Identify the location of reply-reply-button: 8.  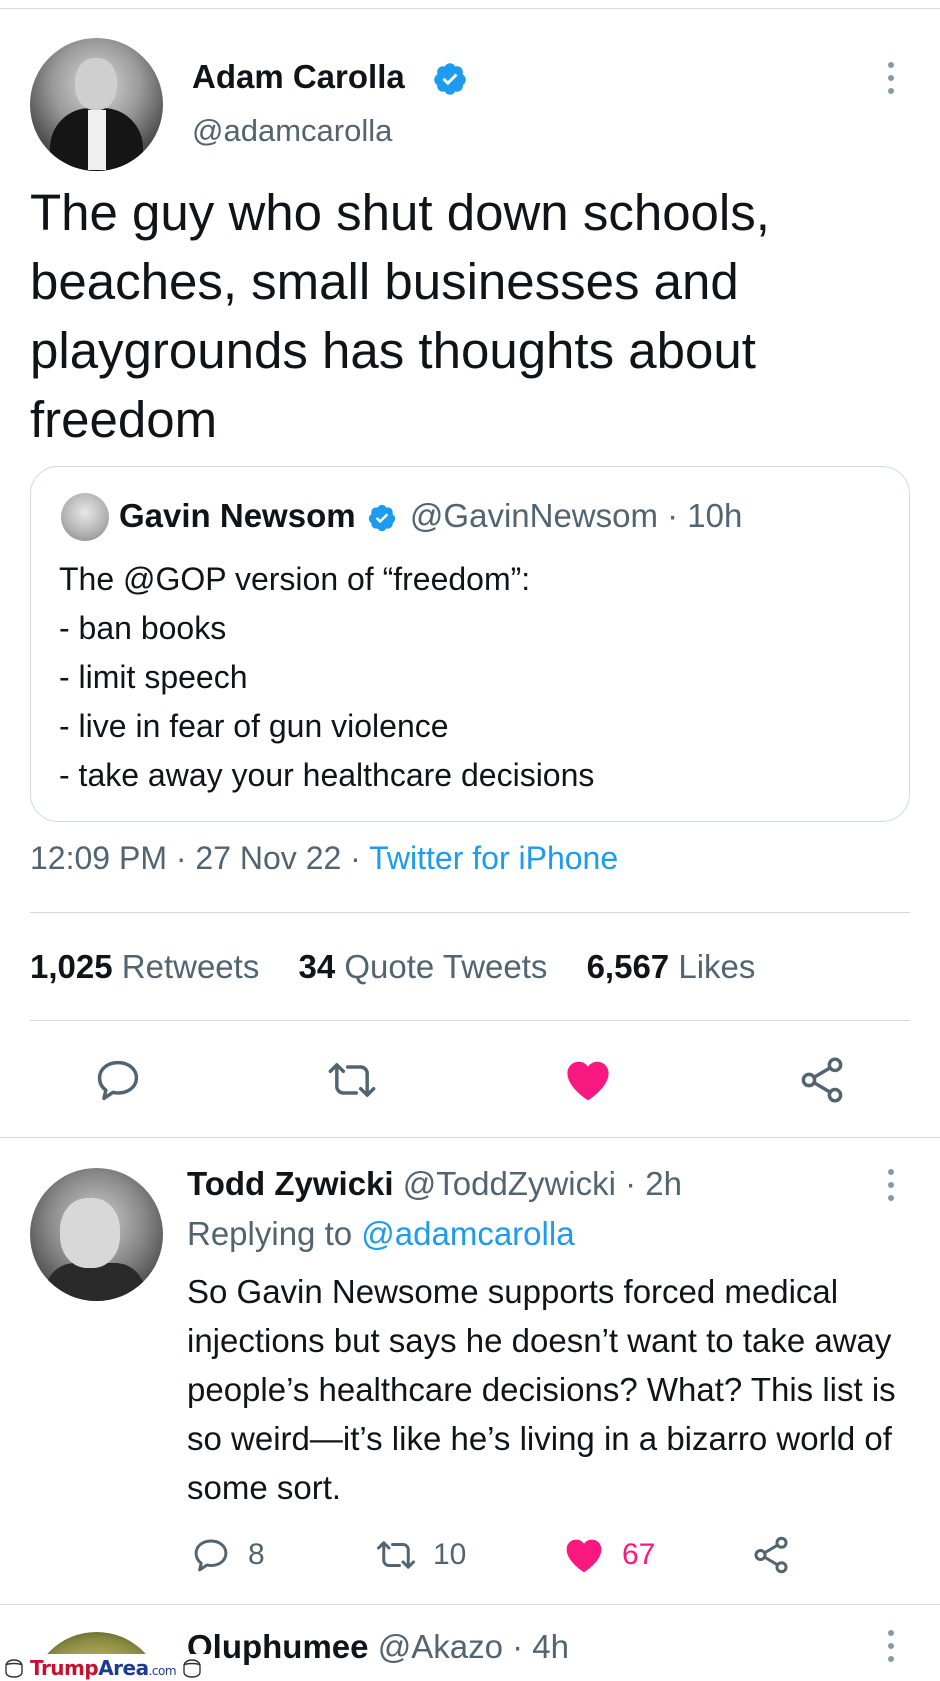
(227, 1555).